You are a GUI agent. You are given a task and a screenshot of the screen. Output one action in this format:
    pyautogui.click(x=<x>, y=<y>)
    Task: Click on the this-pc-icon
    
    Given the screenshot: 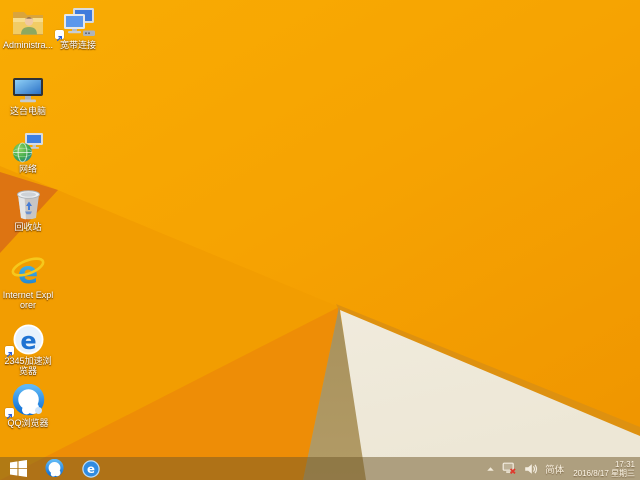 What is the action you would take?
    pyautogui.click(x=28, y=88)
    